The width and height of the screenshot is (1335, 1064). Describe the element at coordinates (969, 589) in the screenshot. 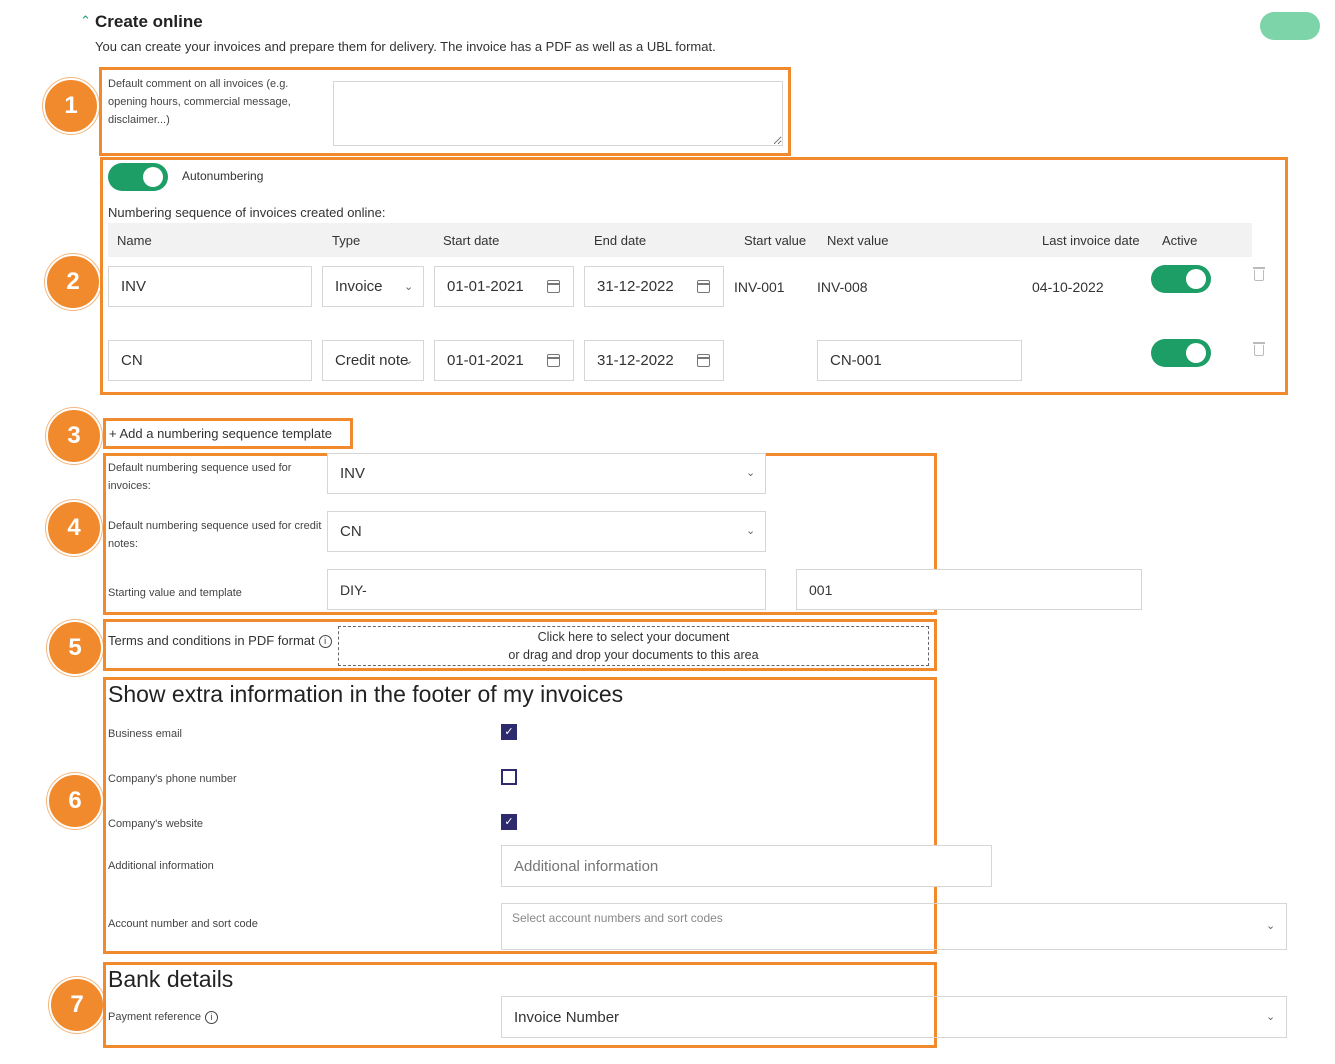

I see `starting-value-input: 001` at that location.